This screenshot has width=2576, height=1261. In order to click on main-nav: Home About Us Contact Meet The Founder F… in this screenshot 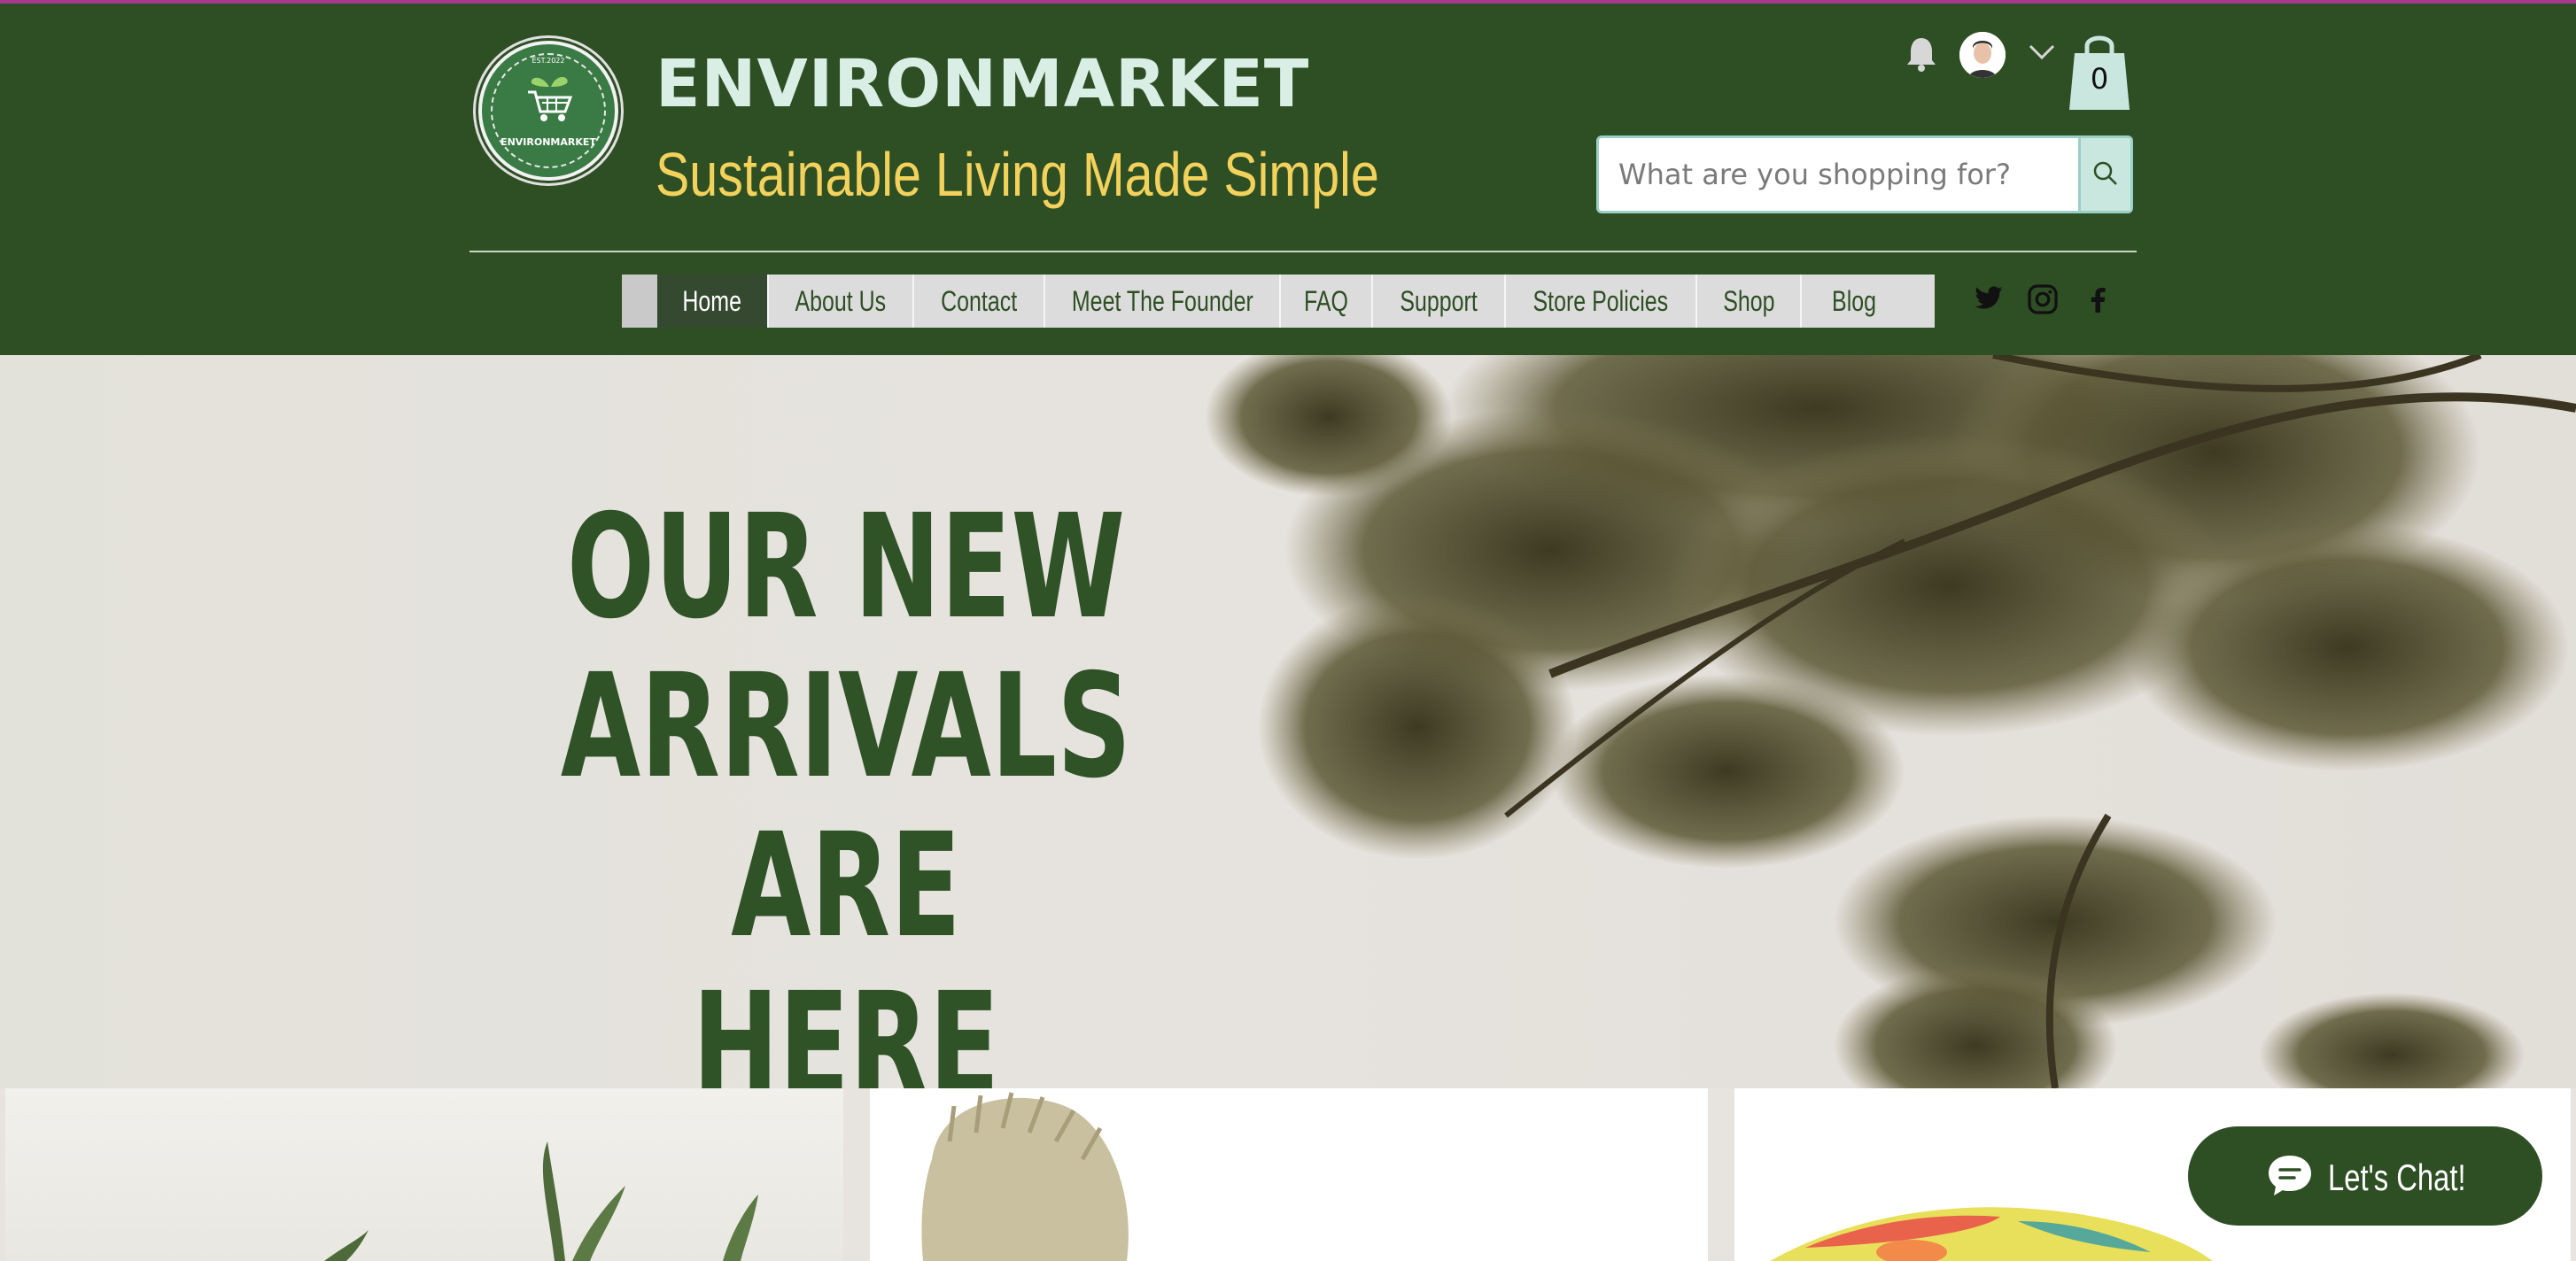, I will do `click(1278, 301)`.